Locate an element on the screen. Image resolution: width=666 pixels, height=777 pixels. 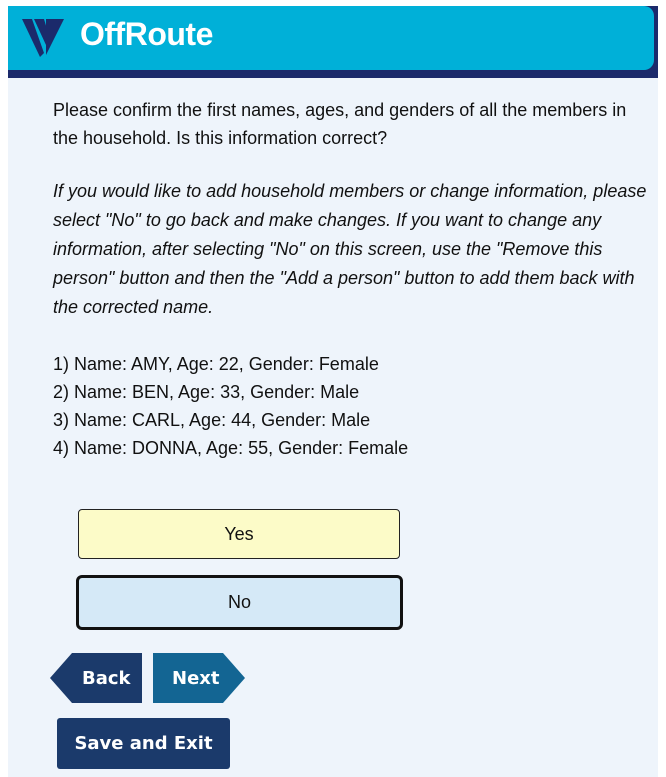
back-button-label: Back is located at coordinates (106, 678).